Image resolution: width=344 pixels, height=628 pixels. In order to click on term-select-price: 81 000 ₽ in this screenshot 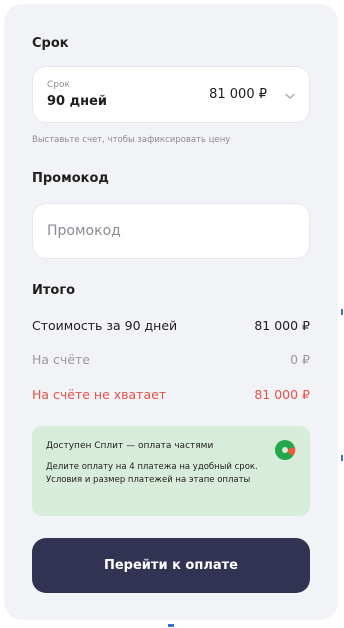, I will do `click(238, 94)`.